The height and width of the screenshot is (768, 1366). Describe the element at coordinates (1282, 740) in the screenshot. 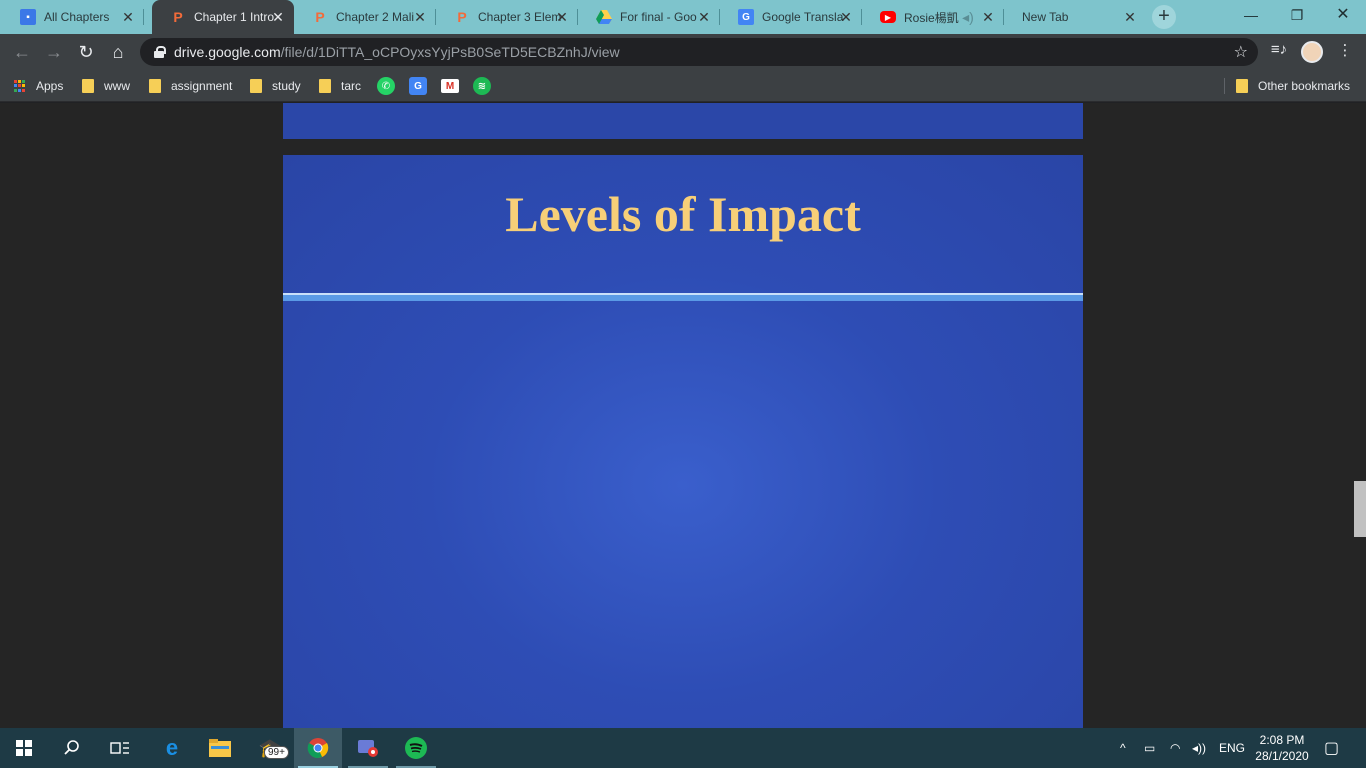

I see `clock-time: 2:08 PM` at that location.